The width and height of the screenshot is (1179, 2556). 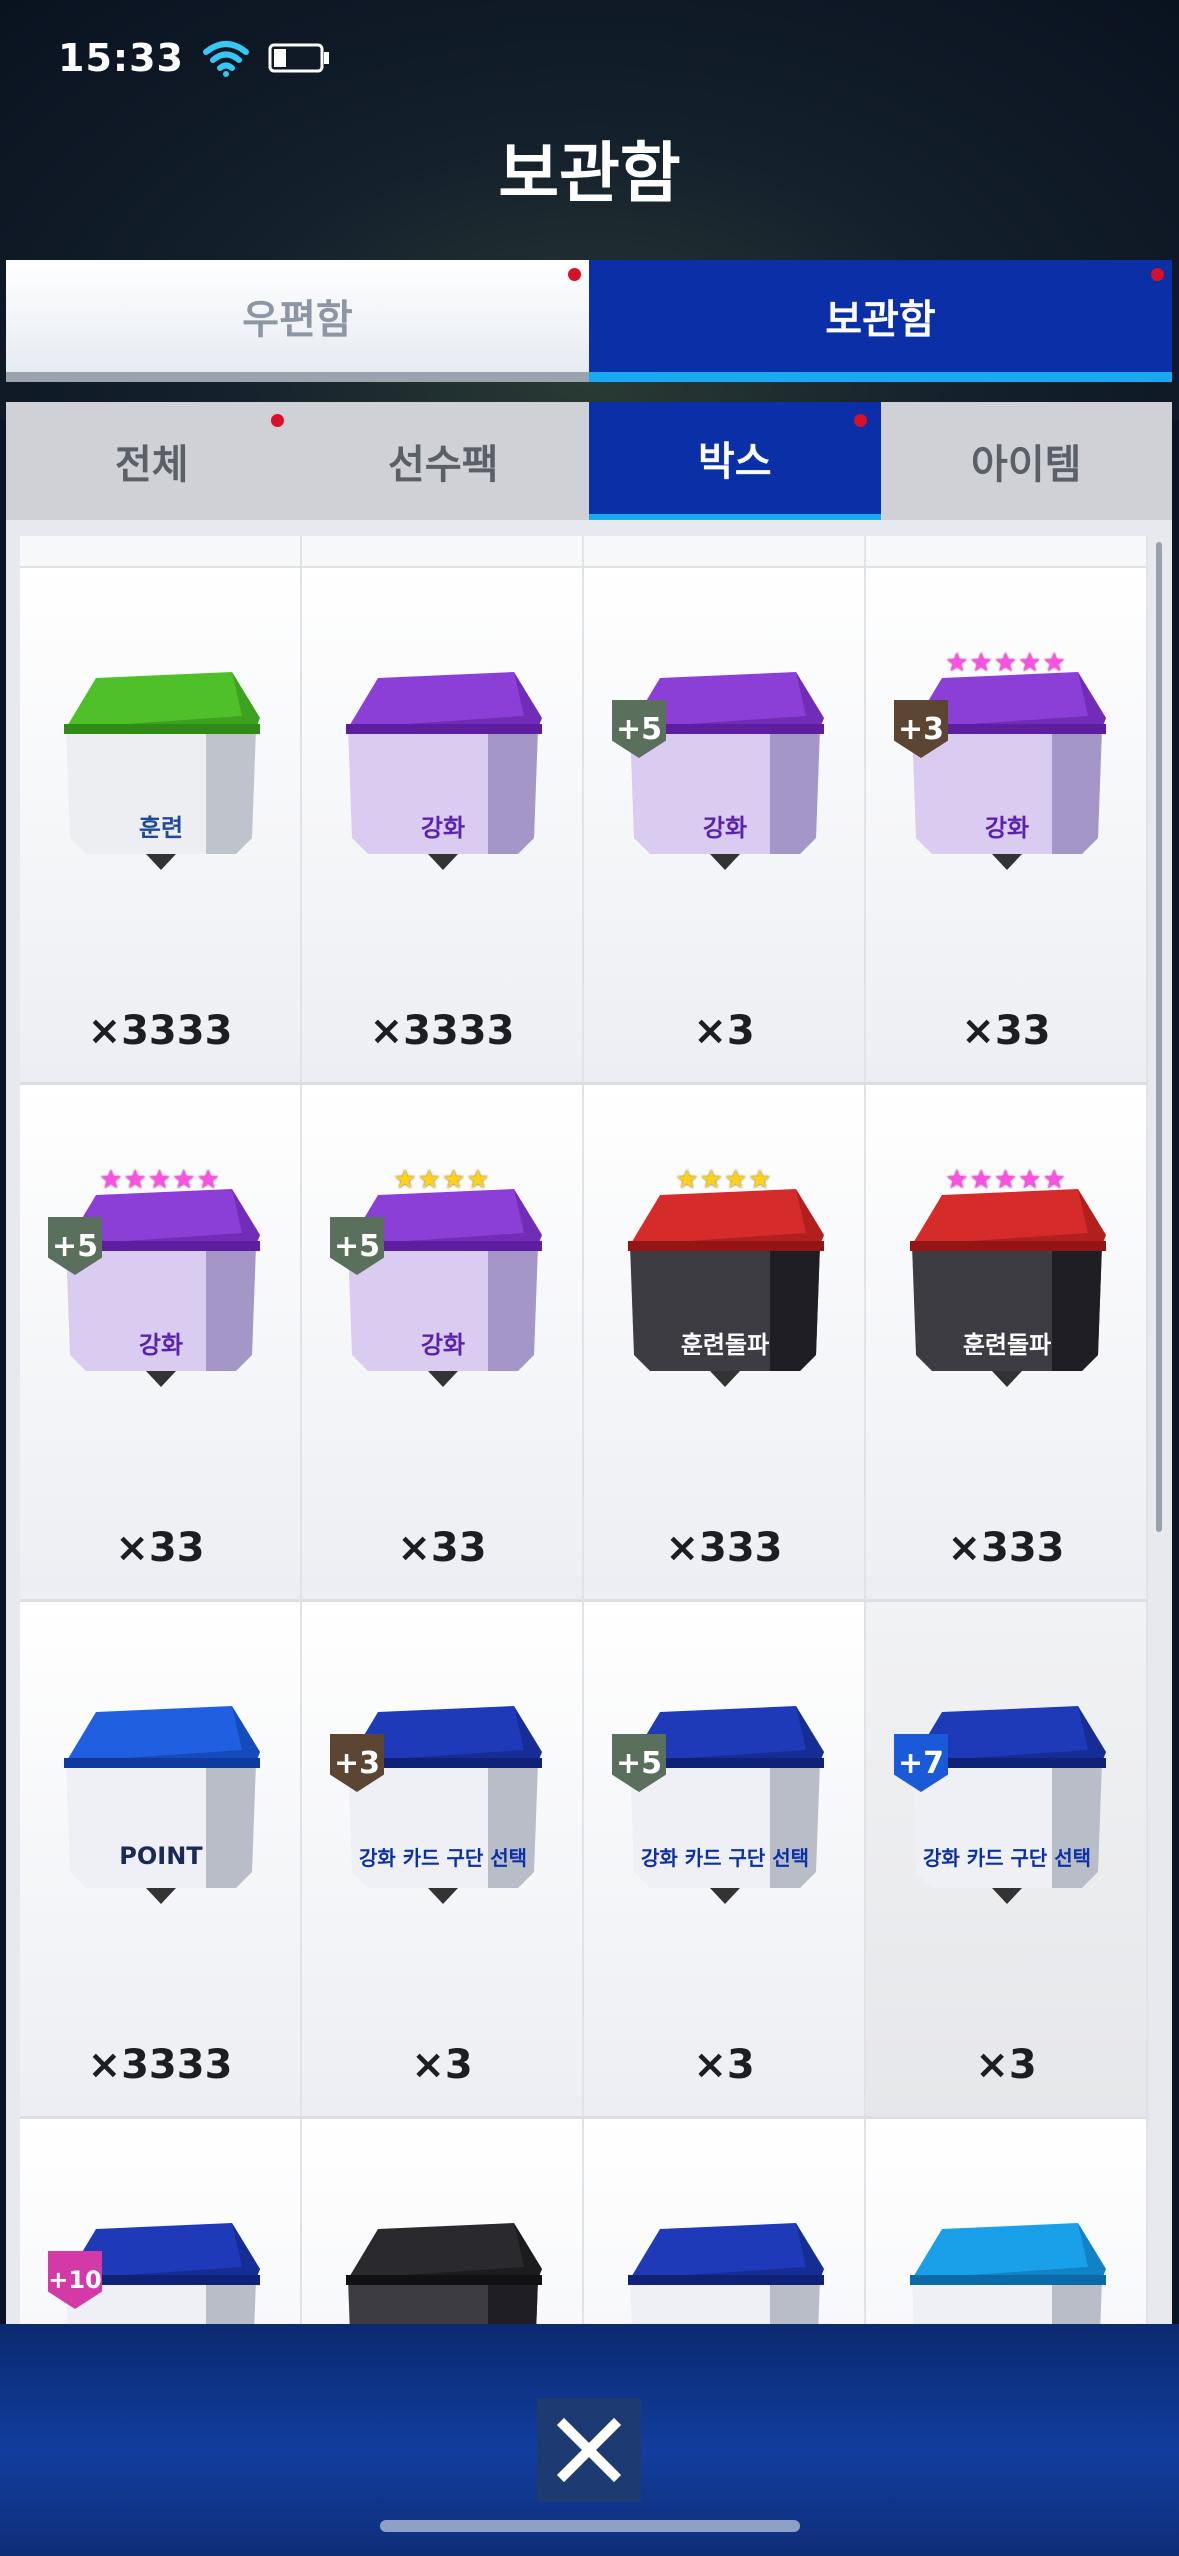 I want to click on tab-mailbox: 우편함, so click(x=297, y=321).